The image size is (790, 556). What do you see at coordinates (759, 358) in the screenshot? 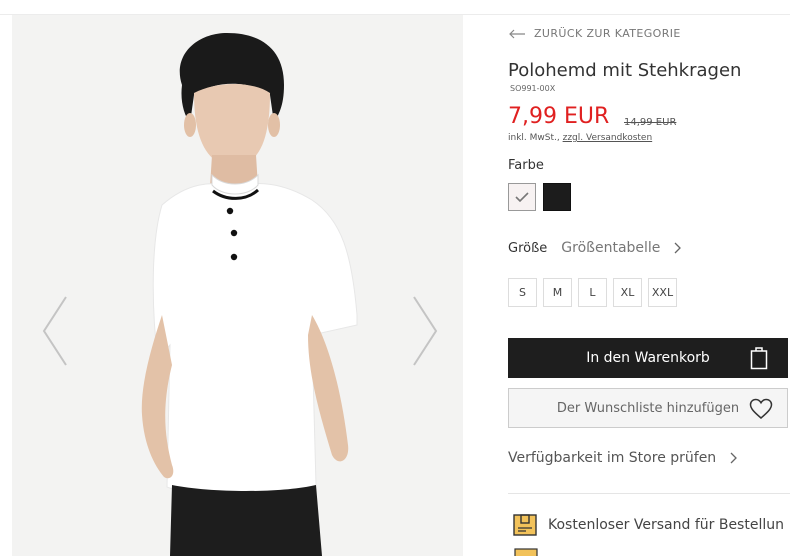
I see `shopping-bag-icon` at bounding box center [759, 358].